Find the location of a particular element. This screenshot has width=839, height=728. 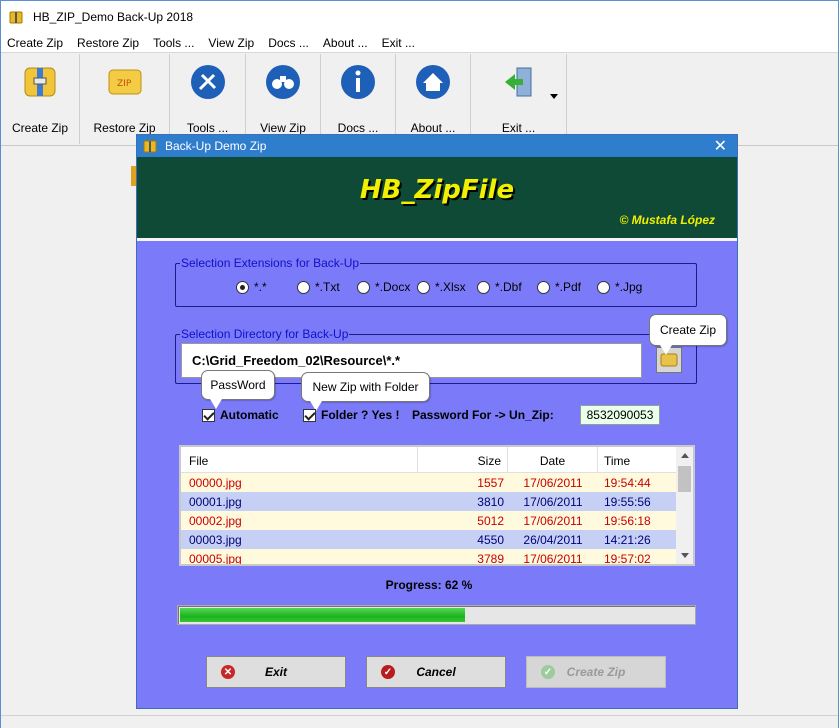

table-row: 00000.jpg 1557 17/06/2011 19:54:44 is located at coordinates (437, 482).